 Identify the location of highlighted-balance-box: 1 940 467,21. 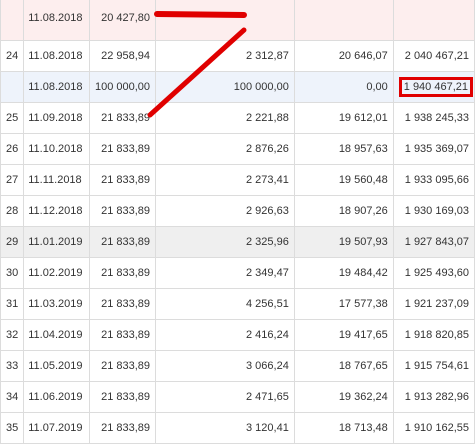
(435, 87).